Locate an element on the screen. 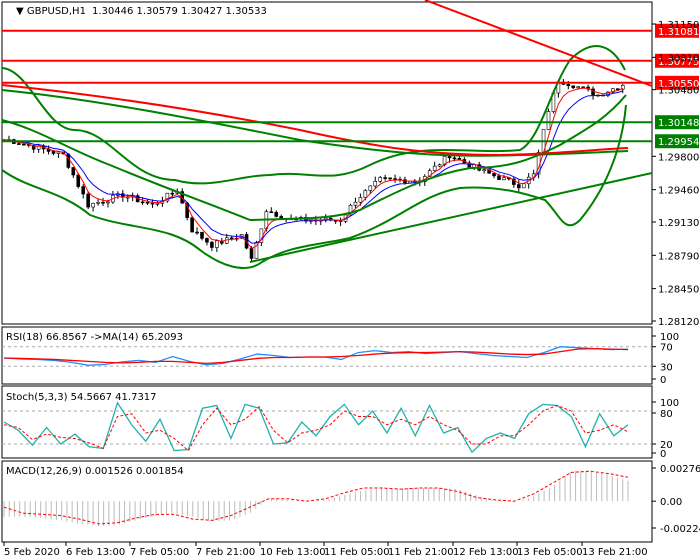 Image resolution: width=700 pixels, height=560 pixels. price-axis-label: 1.30480 is located at coordinates (678, 91).